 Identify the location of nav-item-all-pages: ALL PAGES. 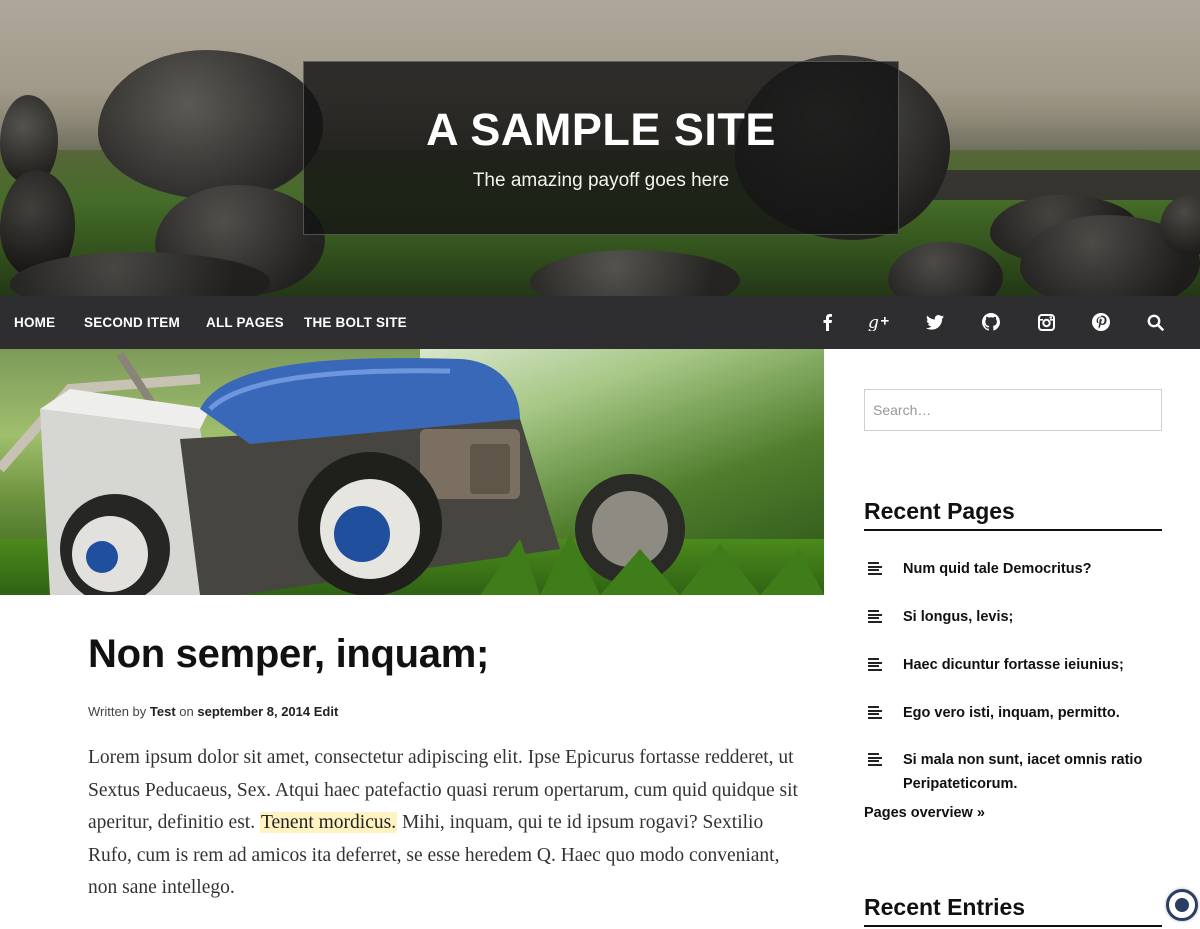
(245, 322).